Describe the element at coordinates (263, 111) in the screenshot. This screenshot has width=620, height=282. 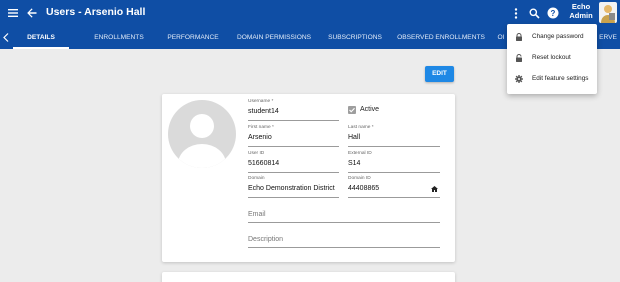
I see `username-value: student14` at that location.